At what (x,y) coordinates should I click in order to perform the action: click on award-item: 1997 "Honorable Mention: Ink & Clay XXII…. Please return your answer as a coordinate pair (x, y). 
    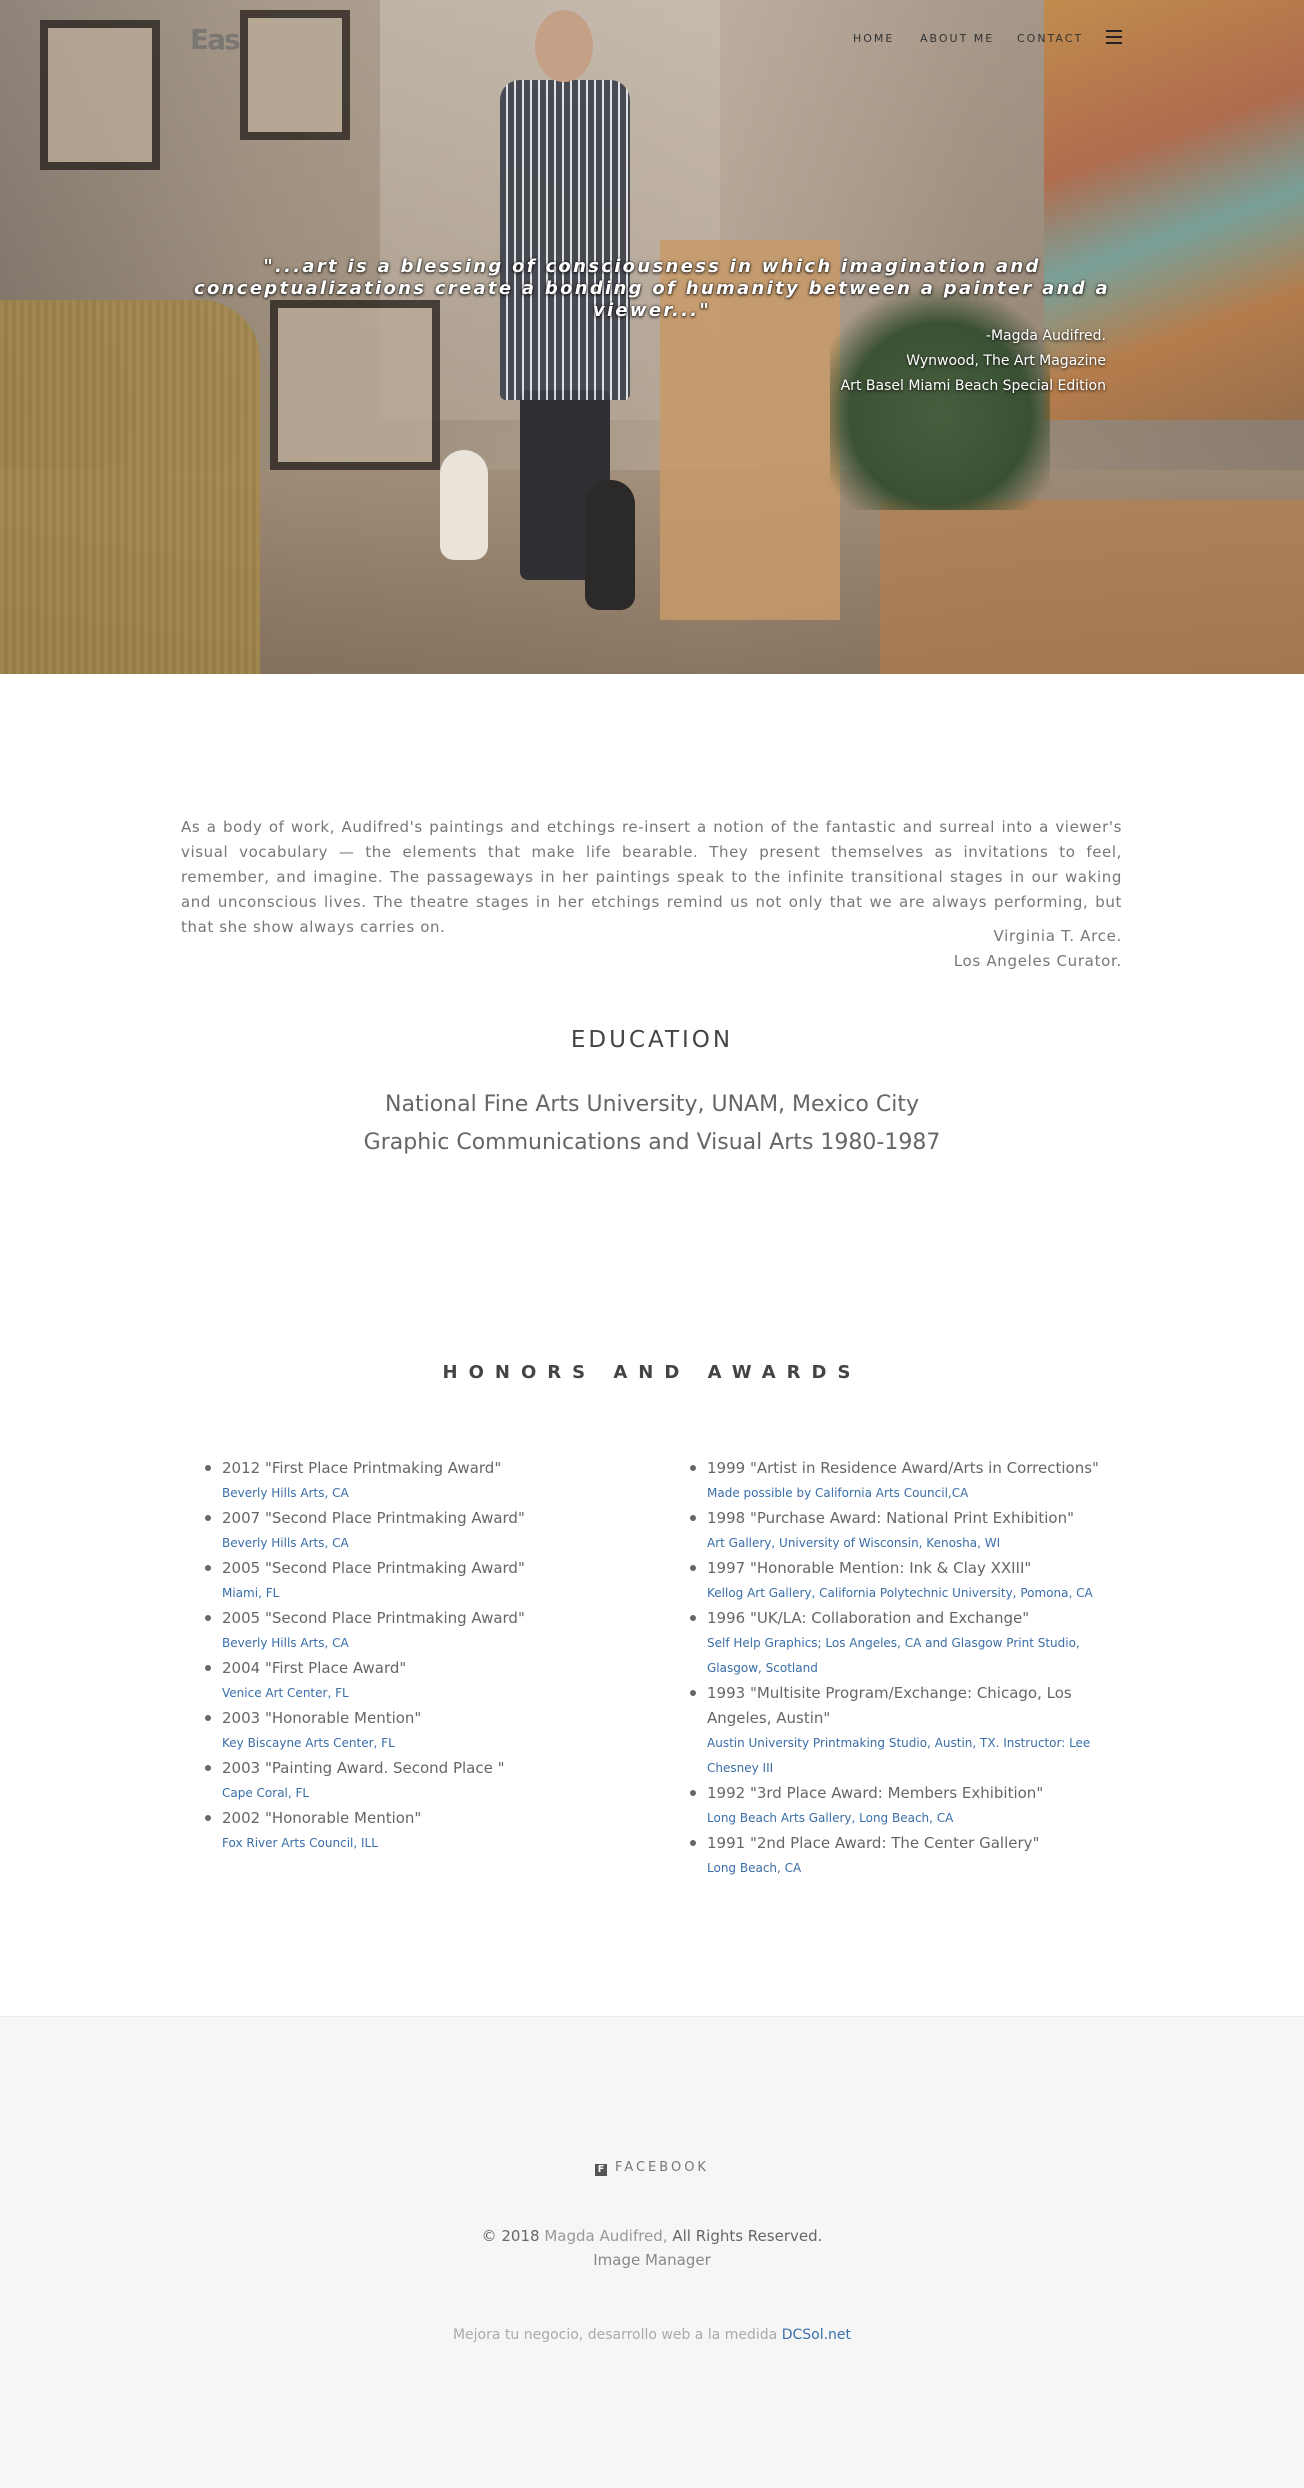
    Looking at the image, I should click on (908, 1581).